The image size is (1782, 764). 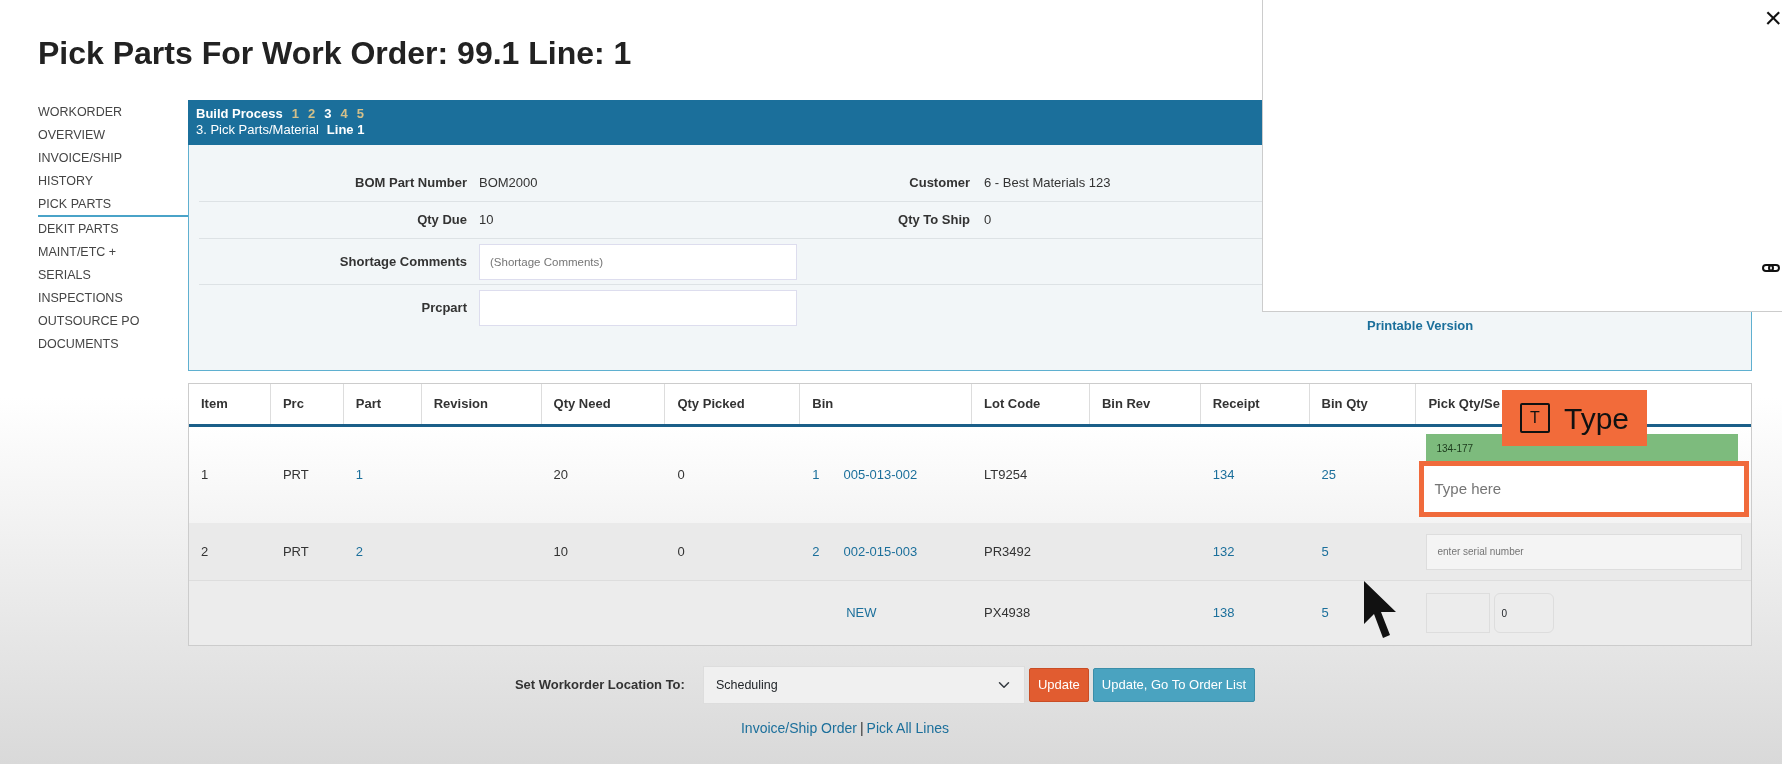 What do you see at coordinates (460, 404) in the screenshot?
I see `column-header: Revision` at bounding box center [460, 404].